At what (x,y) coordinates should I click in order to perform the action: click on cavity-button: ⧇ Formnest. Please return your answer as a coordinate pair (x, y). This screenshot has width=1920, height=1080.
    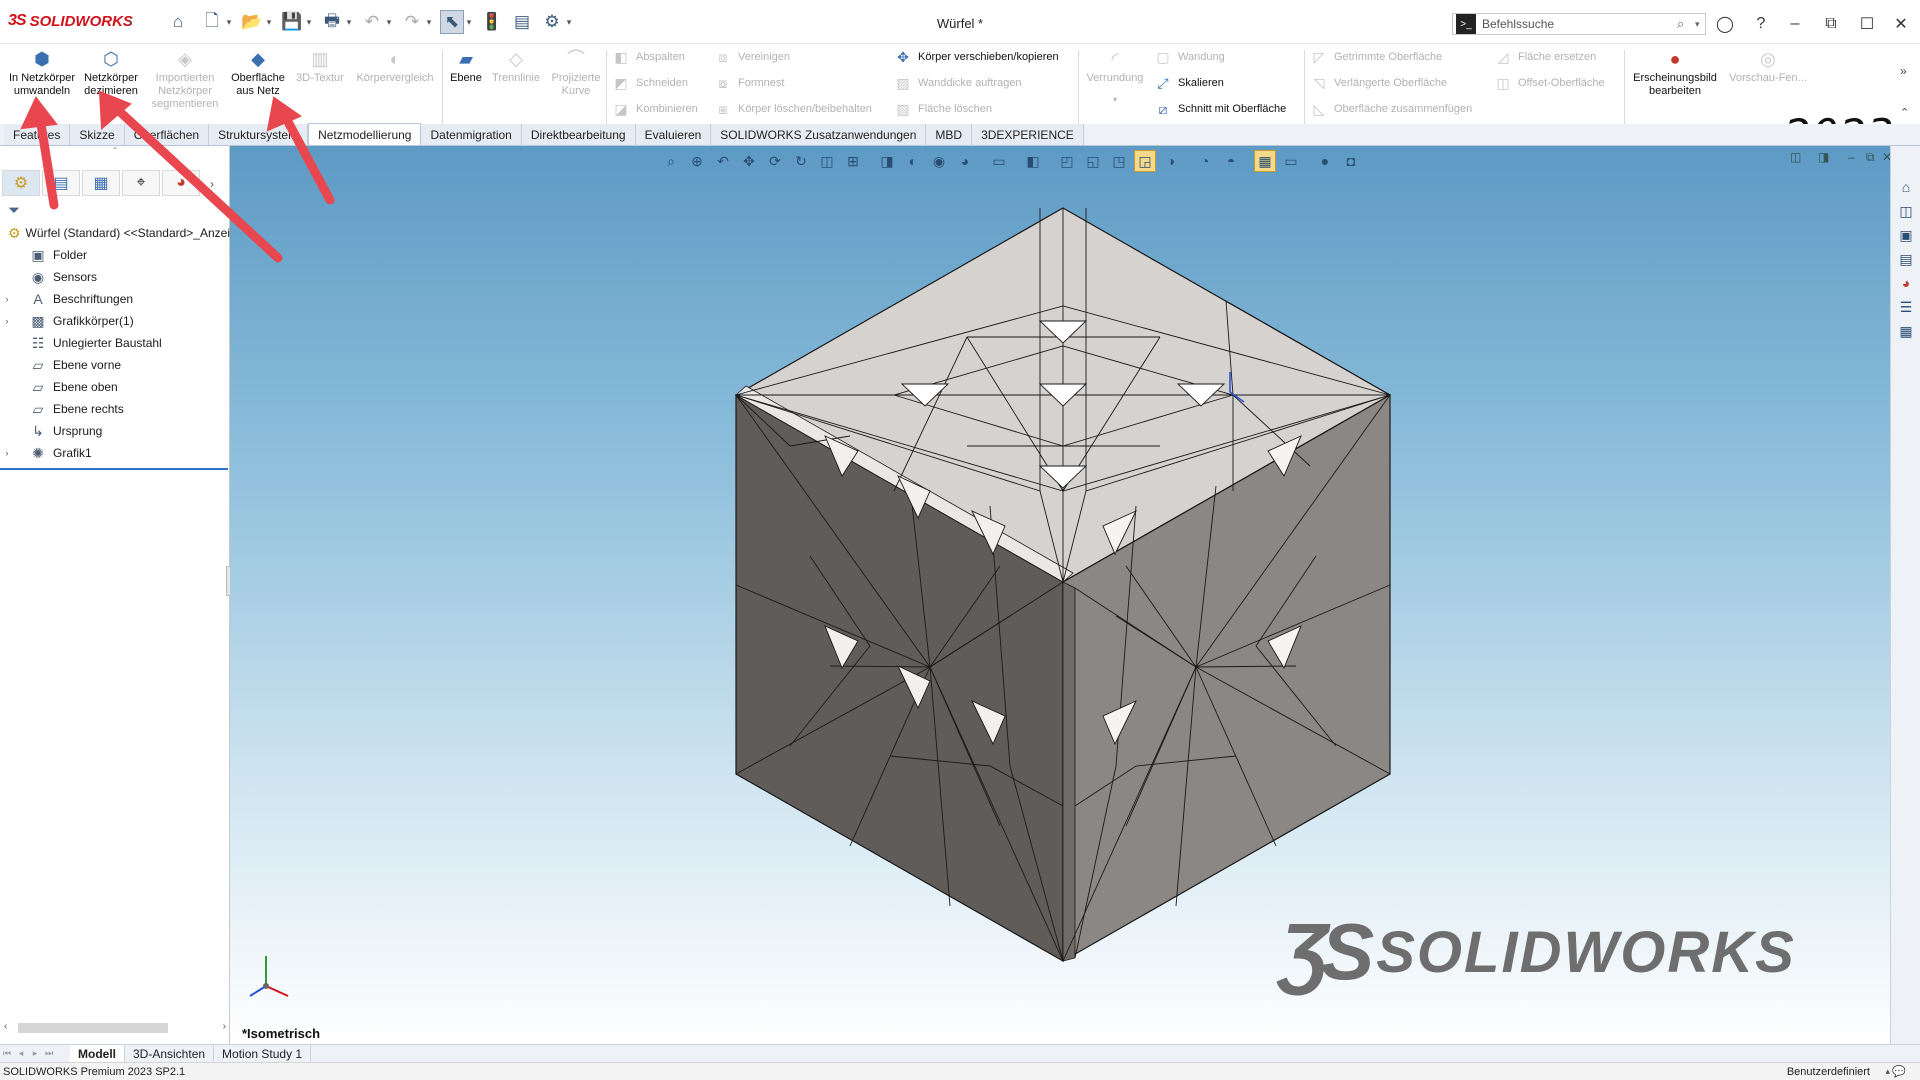
    Looking at the image, I should click on (749, 83).